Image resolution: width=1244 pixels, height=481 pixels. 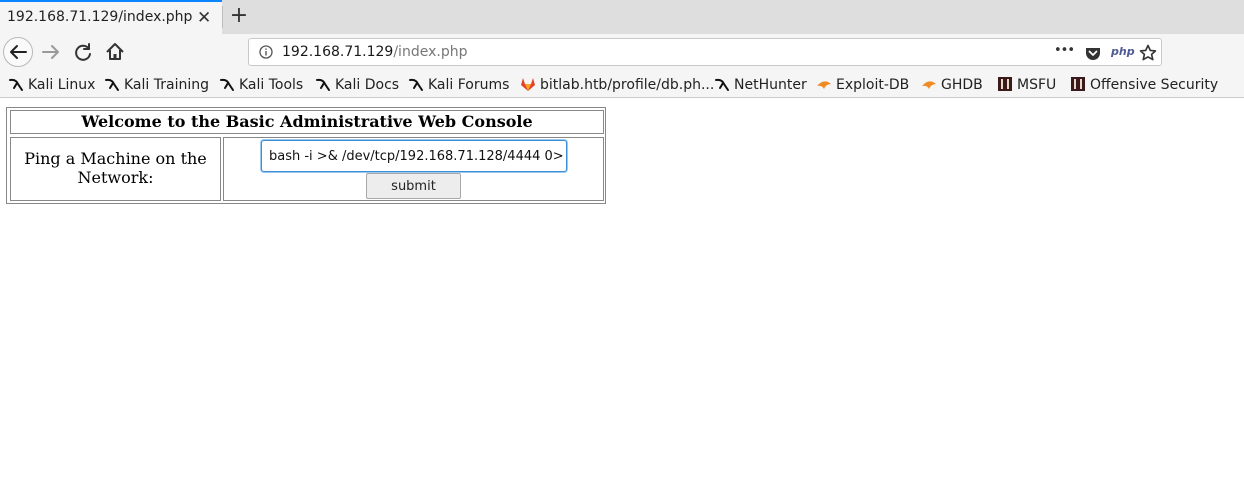 I want to click on site-info-icon, so click(x=266, y=52).